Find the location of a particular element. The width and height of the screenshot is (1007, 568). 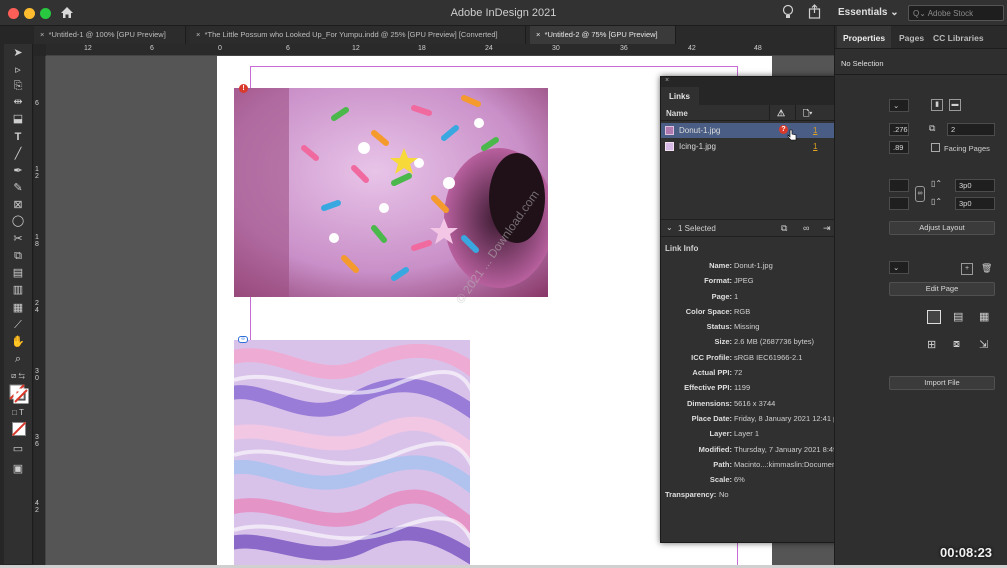

ruler-tick-label: 2 4 is located at coordinates (37, 307).